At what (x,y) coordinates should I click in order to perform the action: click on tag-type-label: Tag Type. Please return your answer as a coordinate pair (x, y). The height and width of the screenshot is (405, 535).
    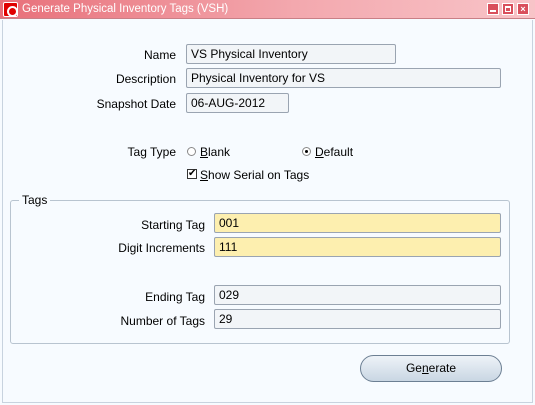
    Looking at the image, I should click on (151, 152).